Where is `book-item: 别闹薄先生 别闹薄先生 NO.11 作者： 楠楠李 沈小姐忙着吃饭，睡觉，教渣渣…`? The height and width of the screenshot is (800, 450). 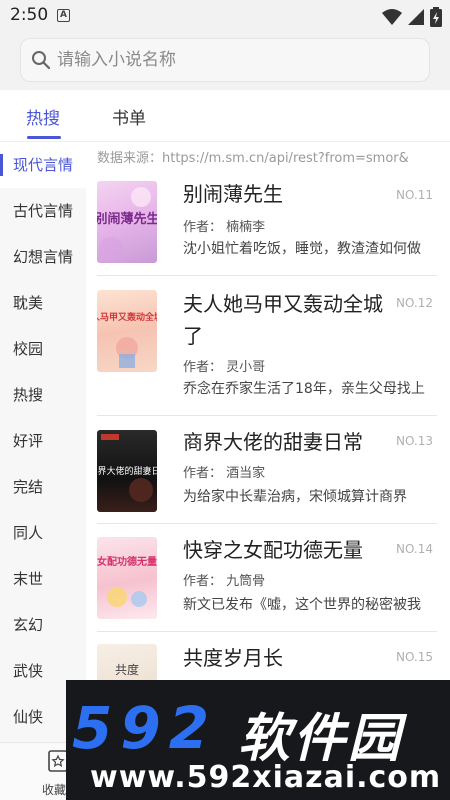 book-item: 别闹薄先生 别闹薄先生 NO.11 作者： 楠楠李 沈小姐忙着吃饭，睡觉，教渣渣… is located at coordinates (267, 224).